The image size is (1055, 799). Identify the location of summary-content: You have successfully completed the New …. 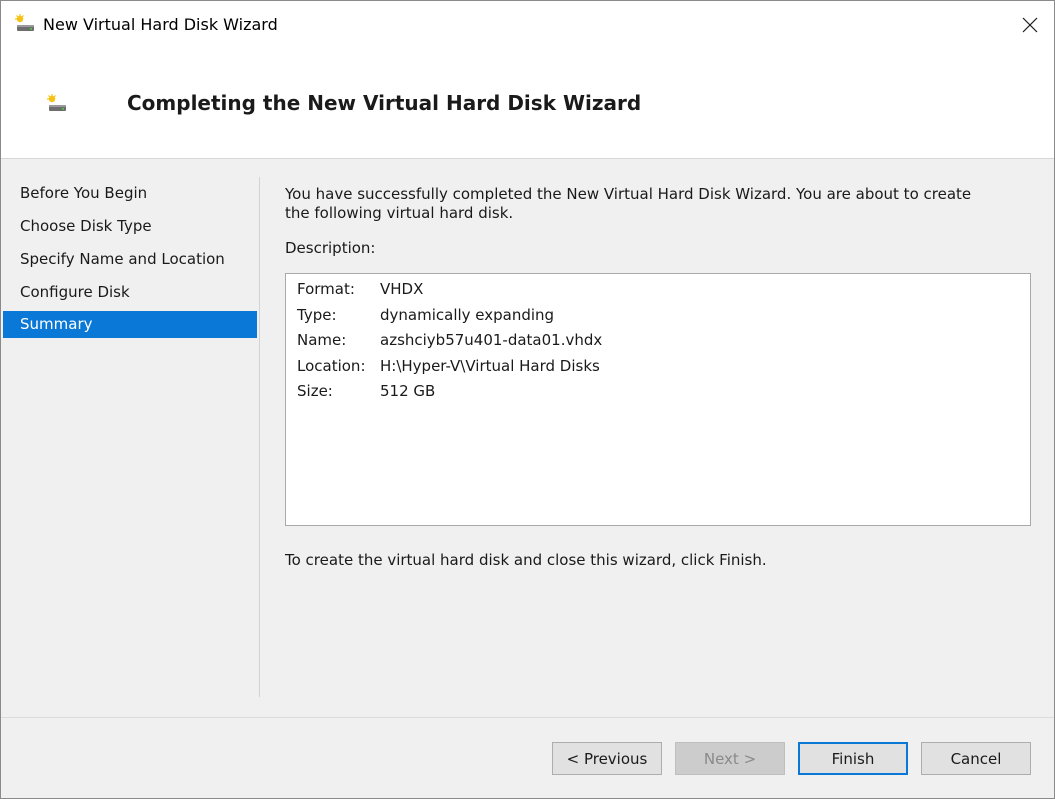
(655, 204).